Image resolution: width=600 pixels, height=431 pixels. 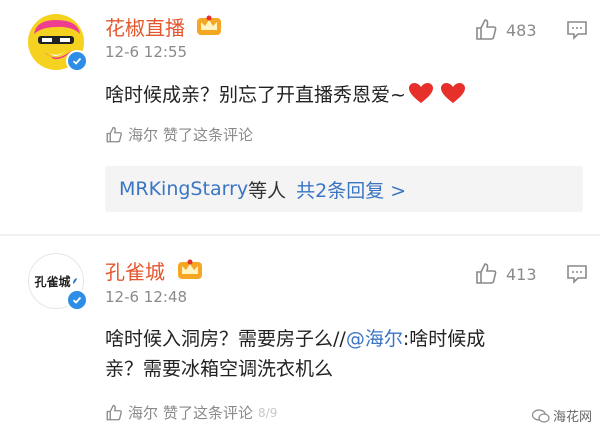 What do you see at coordinates (521, 274) in the screenshot?
I see `like-count: 413` at bounding box center [521, 274].